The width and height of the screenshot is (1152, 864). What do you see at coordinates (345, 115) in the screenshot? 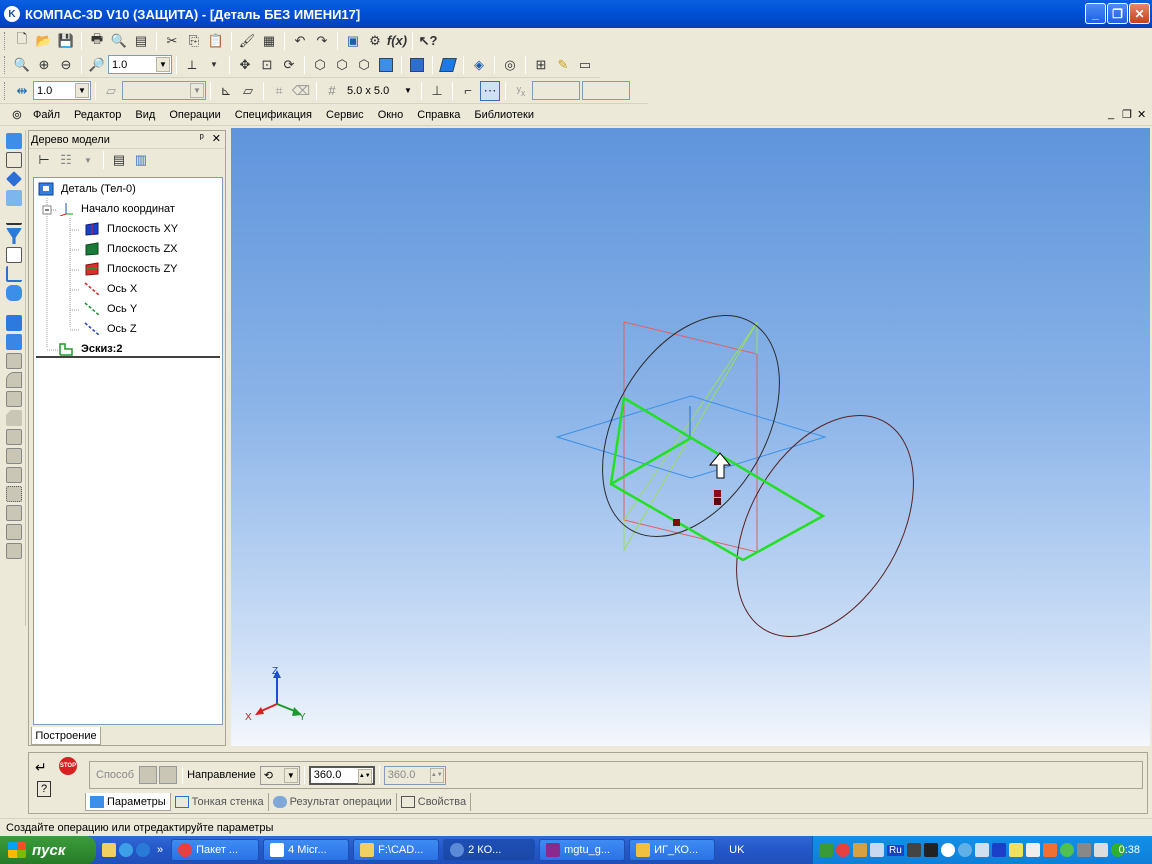
I see `menu-service: Сервис` at bounding box center [345, 115].